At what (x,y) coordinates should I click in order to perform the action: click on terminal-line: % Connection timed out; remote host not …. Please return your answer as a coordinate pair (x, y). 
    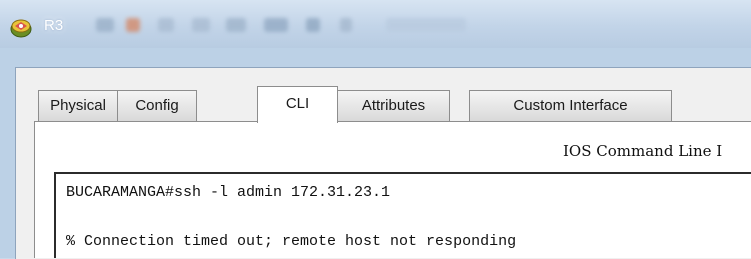
    Looking at the image, I should click on (291, 241).